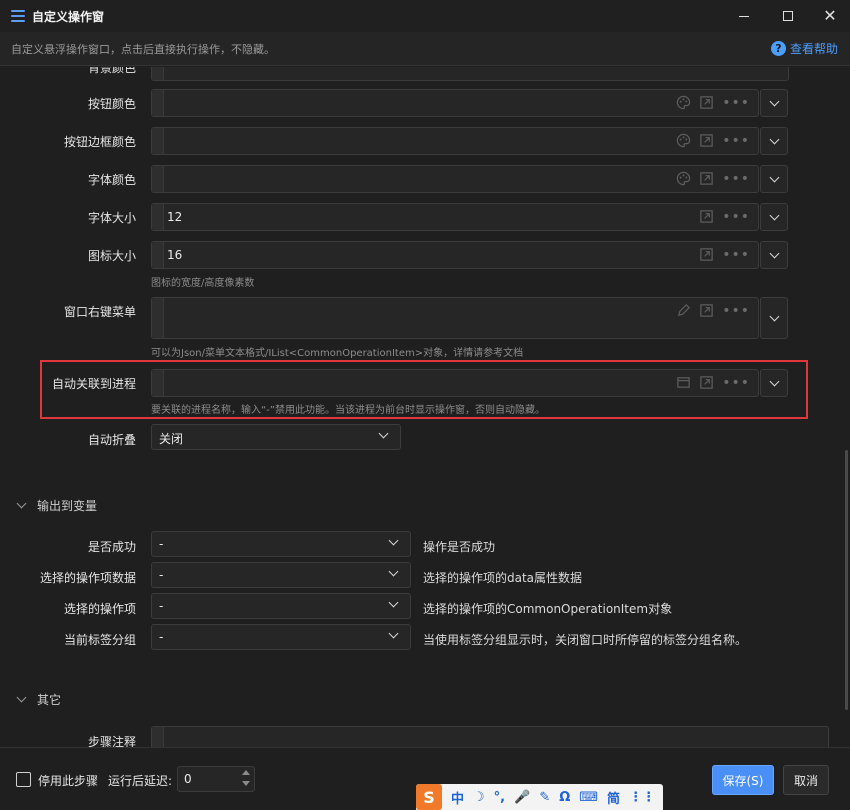 The width and height of the screenshot is (850, 810). I want to click on step-note-input, so click(490, 736).